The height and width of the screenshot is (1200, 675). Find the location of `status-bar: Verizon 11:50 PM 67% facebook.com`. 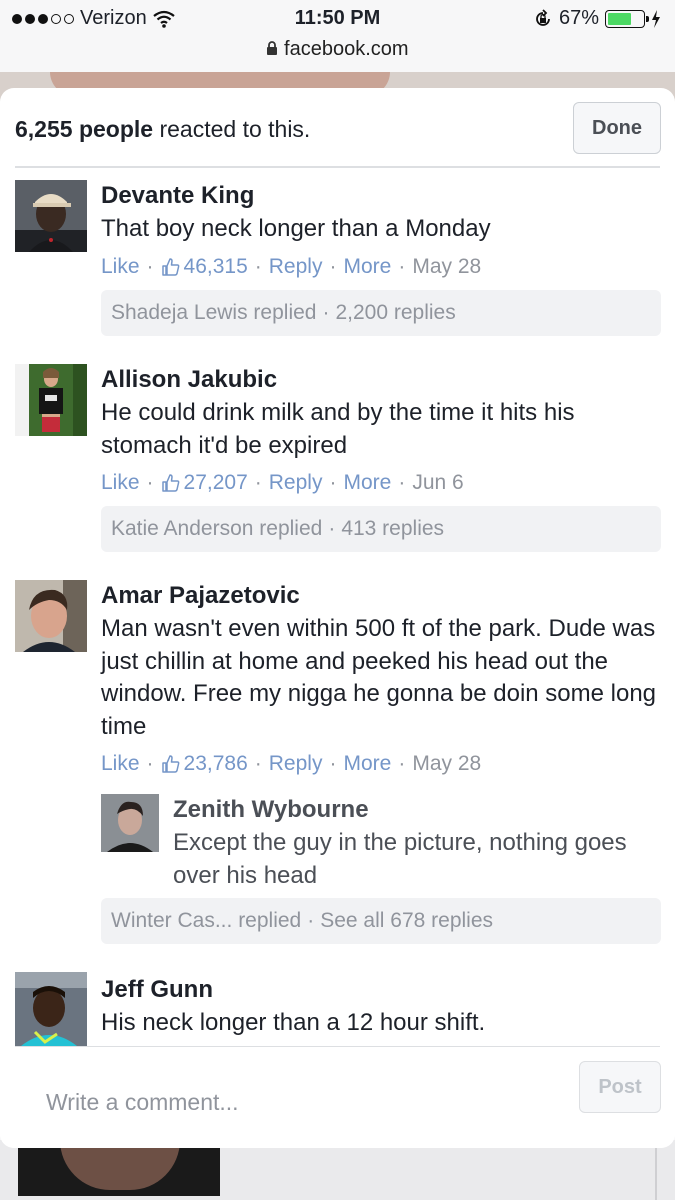

status-bar: Verizon 11:50 PM 67% facebook.com is located at coordinates (337, 36).